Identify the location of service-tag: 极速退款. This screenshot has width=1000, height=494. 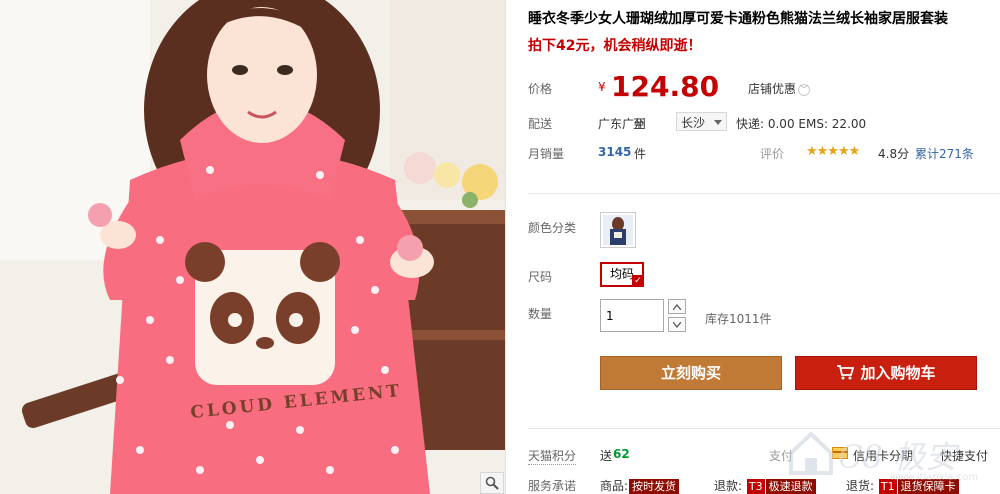
(790, 486).